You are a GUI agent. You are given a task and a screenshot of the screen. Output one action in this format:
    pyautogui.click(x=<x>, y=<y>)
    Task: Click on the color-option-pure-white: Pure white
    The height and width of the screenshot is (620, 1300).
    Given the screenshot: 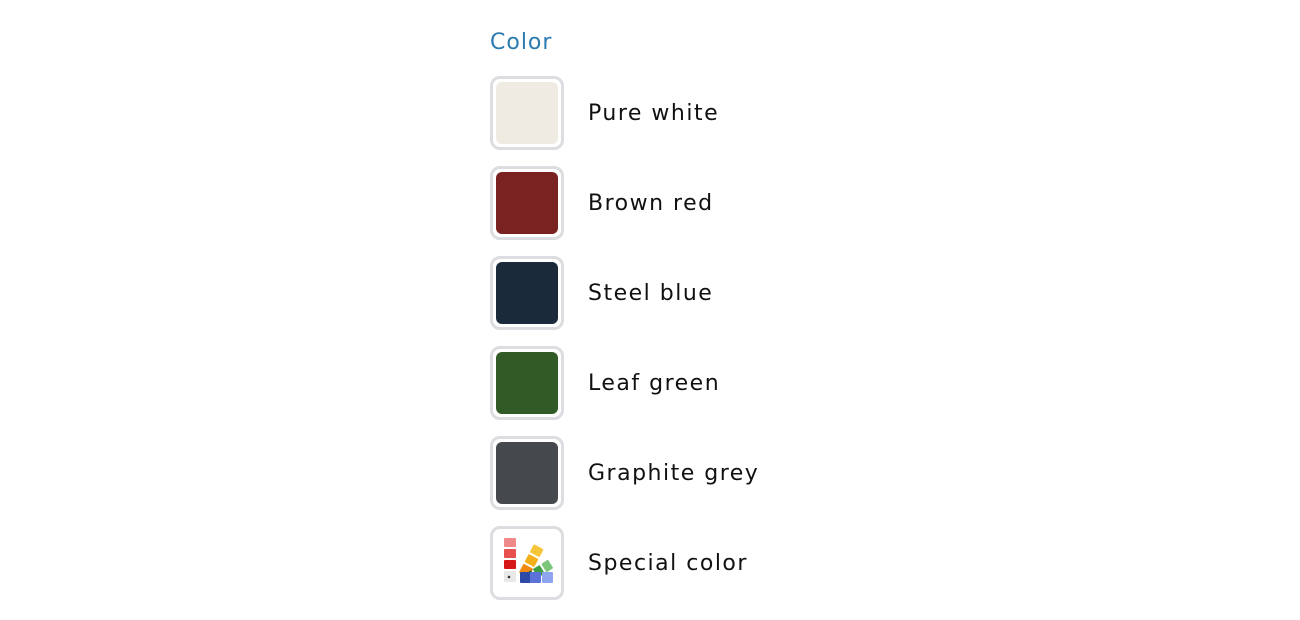 What is the action you would take?
    pyautogui.click(x=690, y=113)
    